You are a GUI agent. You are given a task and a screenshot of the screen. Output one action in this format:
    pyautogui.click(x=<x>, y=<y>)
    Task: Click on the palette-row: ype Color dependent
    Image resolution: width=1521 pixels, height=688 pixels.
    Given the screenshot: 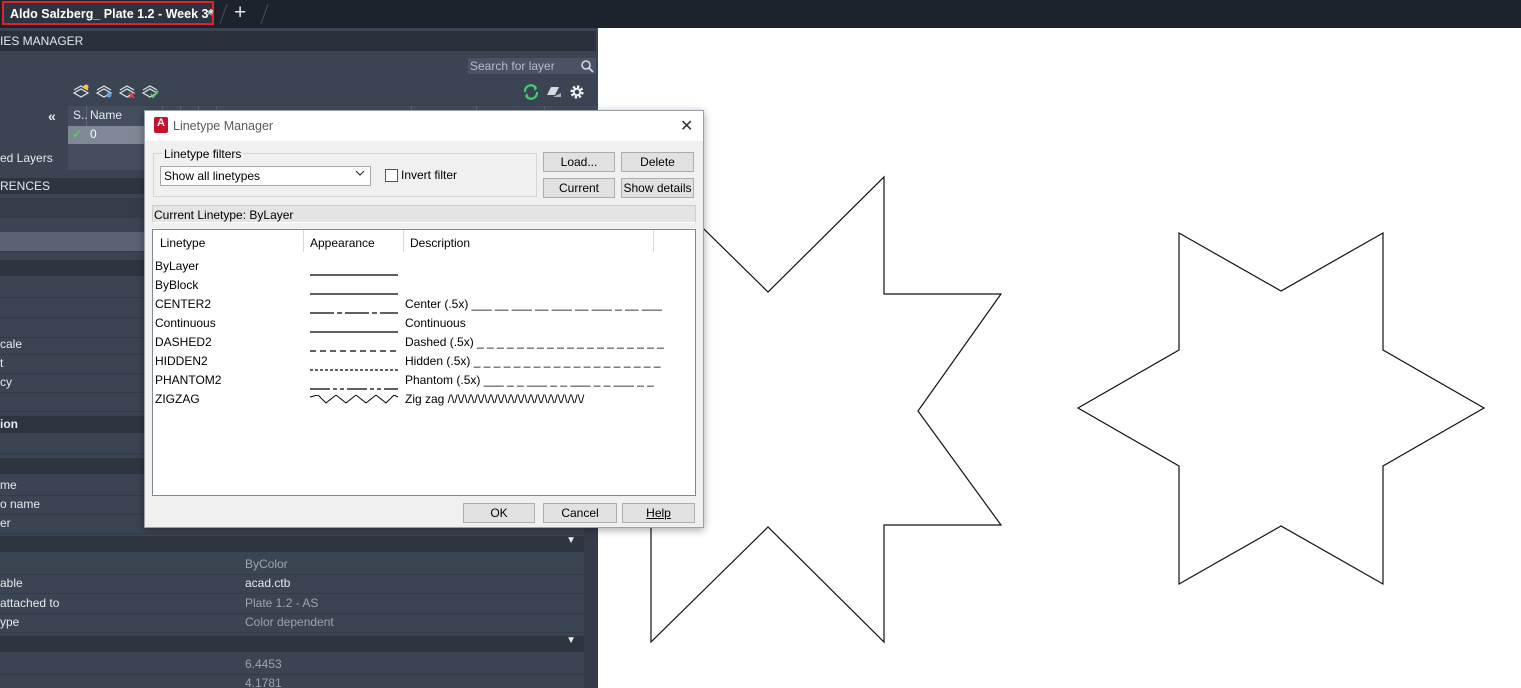 What is the action you would take?
    pyautogui.click(x=292, y=623)
    